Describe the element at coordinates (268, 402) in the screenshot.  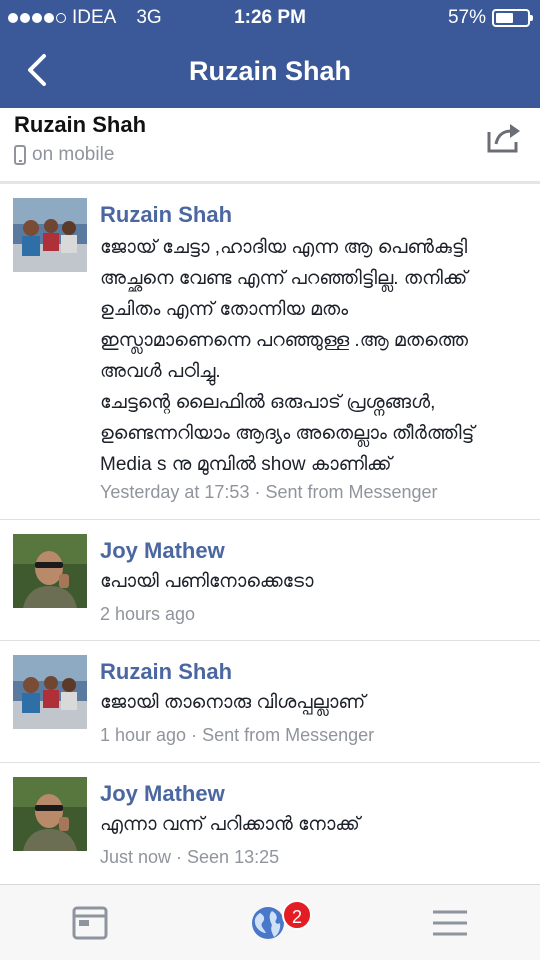
I see `message-line: ചേട്ടന്റെ ലൈഫിൽ ഒരുപാട് പ്രശ്നങ്ങൾ,` at that location.